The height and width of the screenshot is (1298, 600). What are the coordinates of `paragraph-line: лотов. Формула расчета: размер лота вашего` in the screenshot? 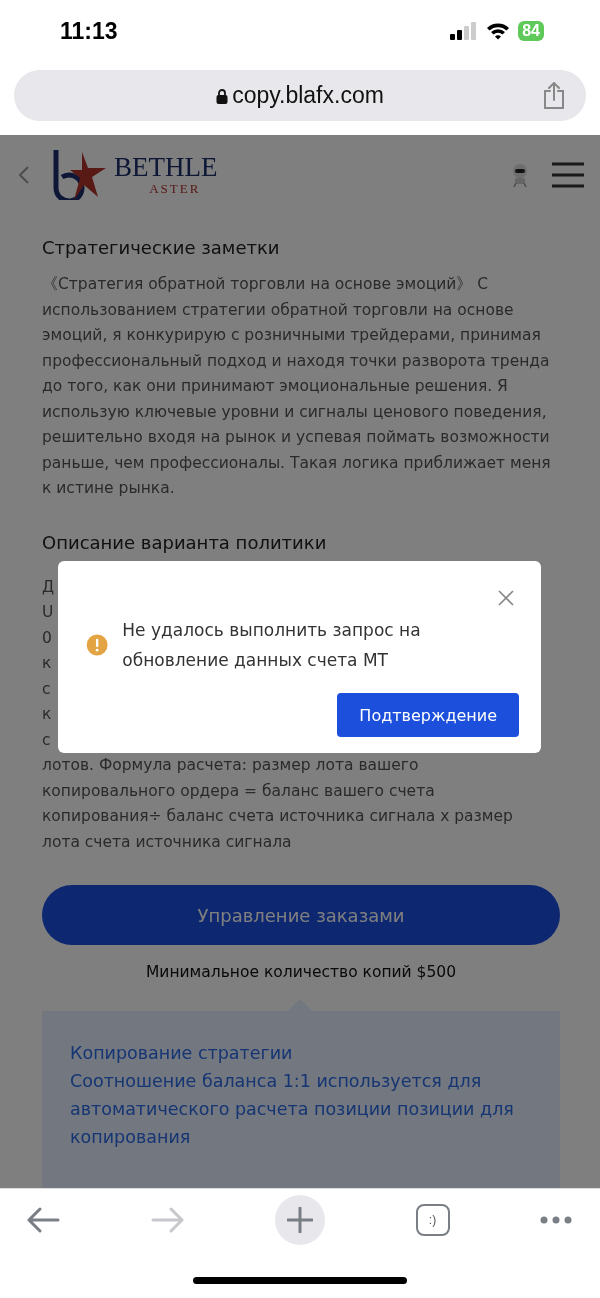 It's located at (230, 765).